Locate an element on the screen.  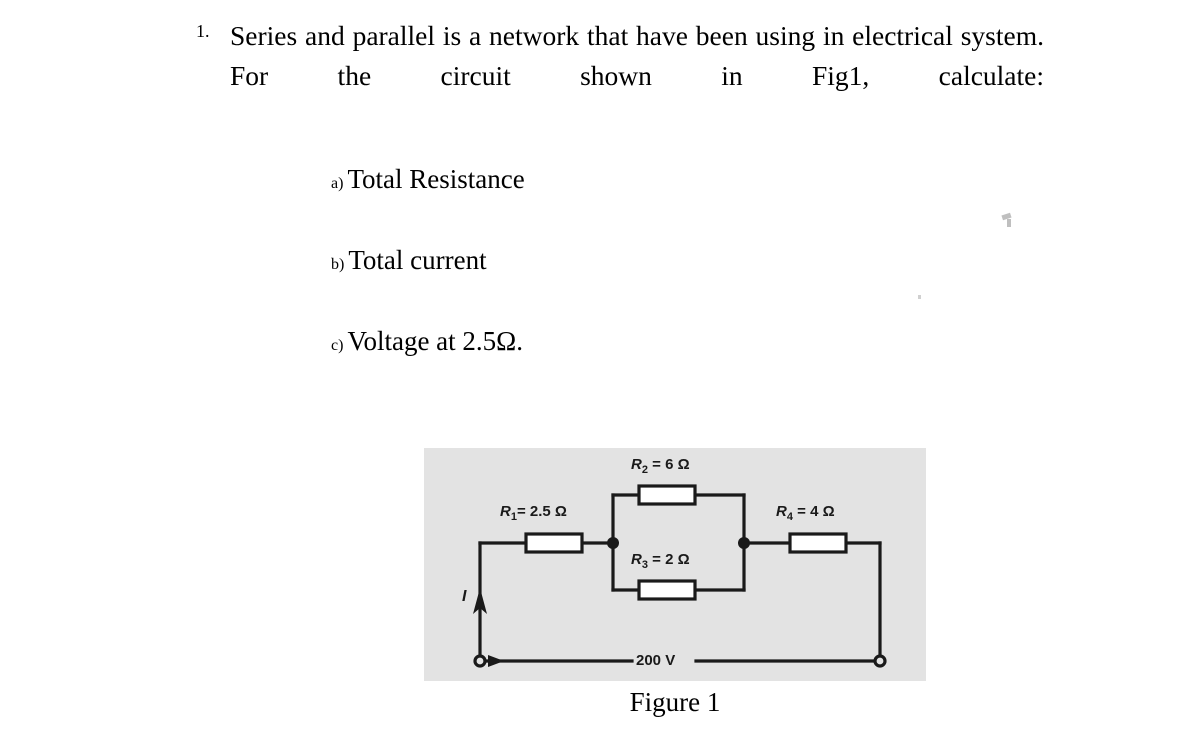
resistor-r2-body is located at coordinates (667, 495).